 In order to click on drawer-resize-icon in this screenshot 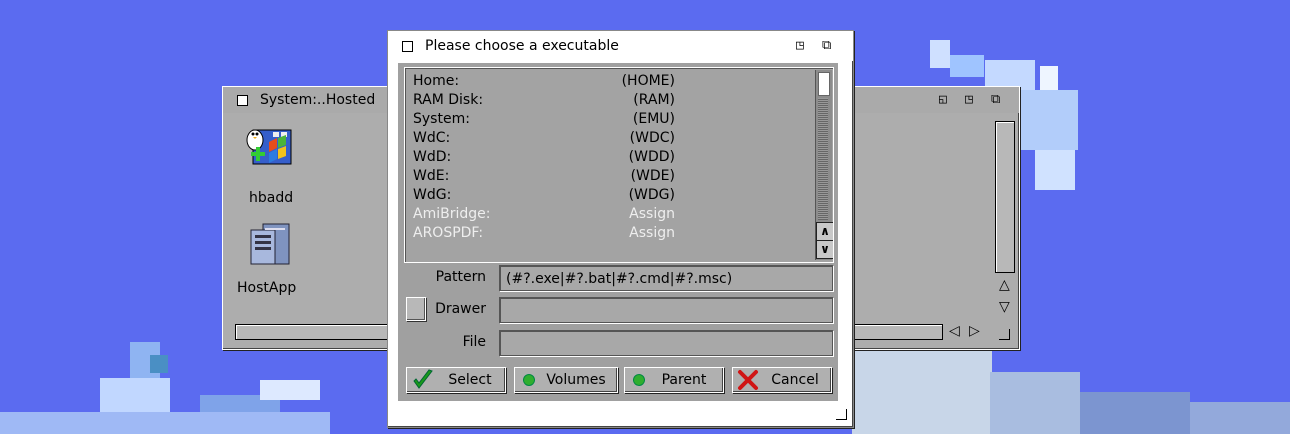, I will do `click(1004, 334)`.